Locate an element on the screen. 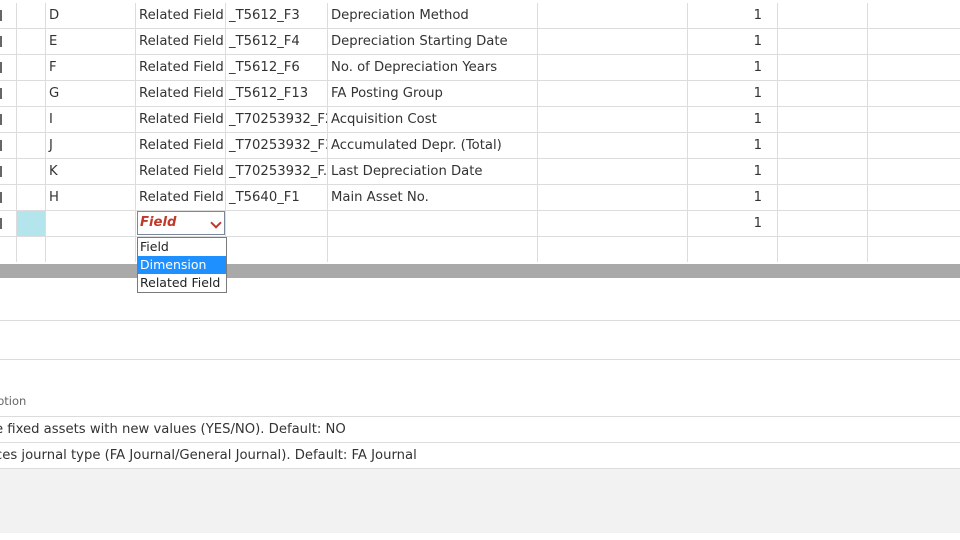 This screenshot has height=540, width=960. column-cell: F is located at coordinates (91, 67).